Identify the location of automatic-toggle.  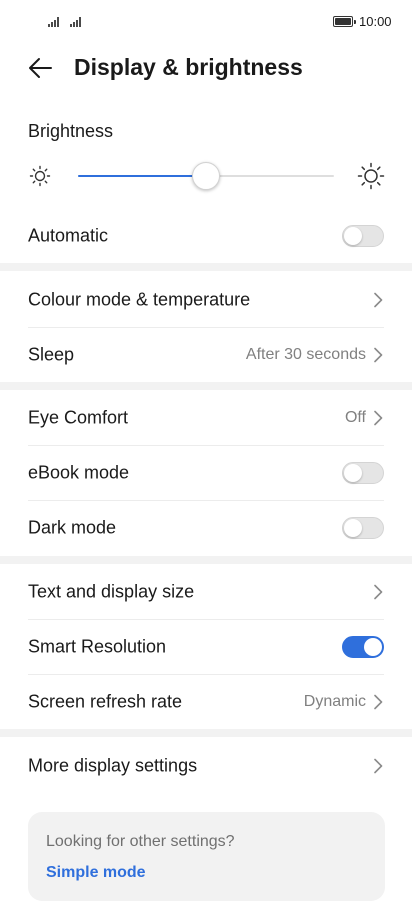
(363, 236).